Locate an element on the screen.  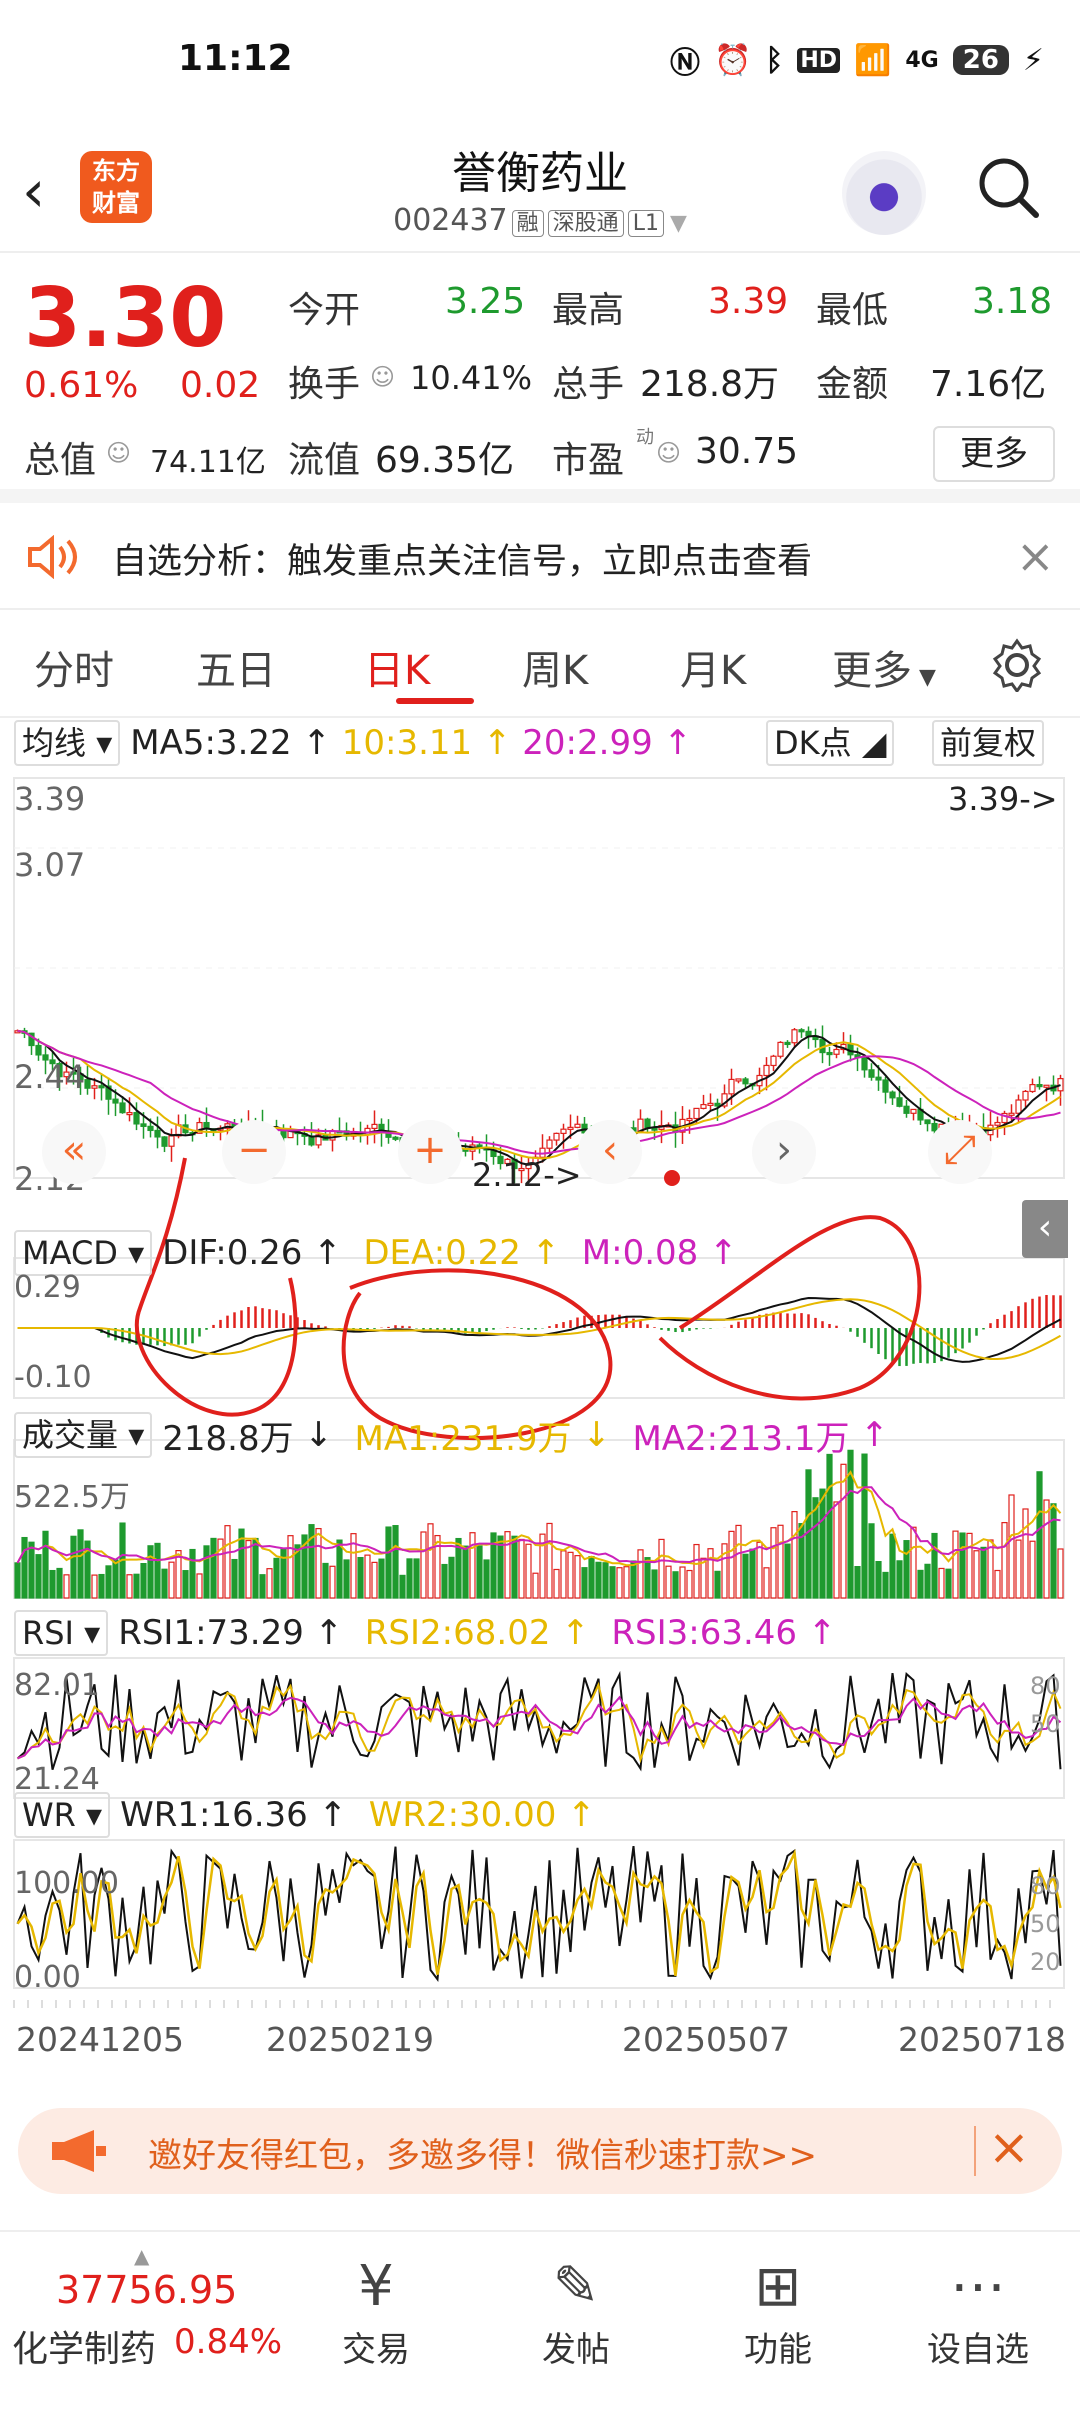
index-value: 37756.95 is located at coordinates (147, 2290).